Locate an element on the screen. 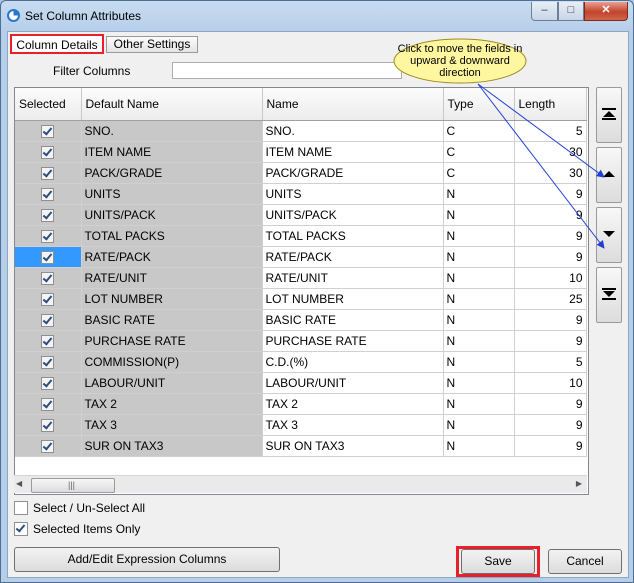 The height and width of the screenshot is (583, 634). default-name-cell: ITEM NAME is located at coordinates (172, 152).